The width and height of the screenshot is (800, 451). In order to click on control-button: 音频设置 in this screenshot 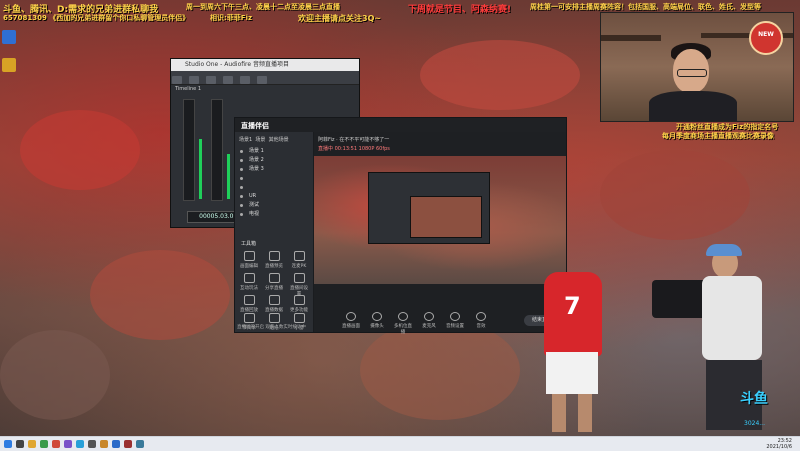, I will do `click(455, 320)`.